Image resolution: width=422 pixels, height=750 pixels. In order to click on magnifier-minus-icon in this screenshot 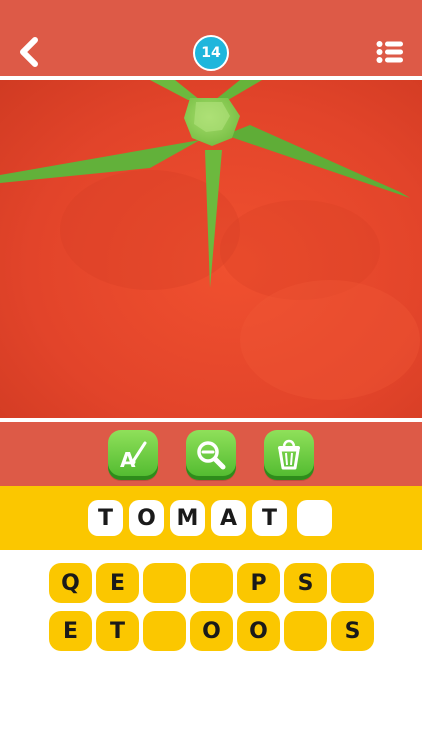, I will do `click(211, 455)`.